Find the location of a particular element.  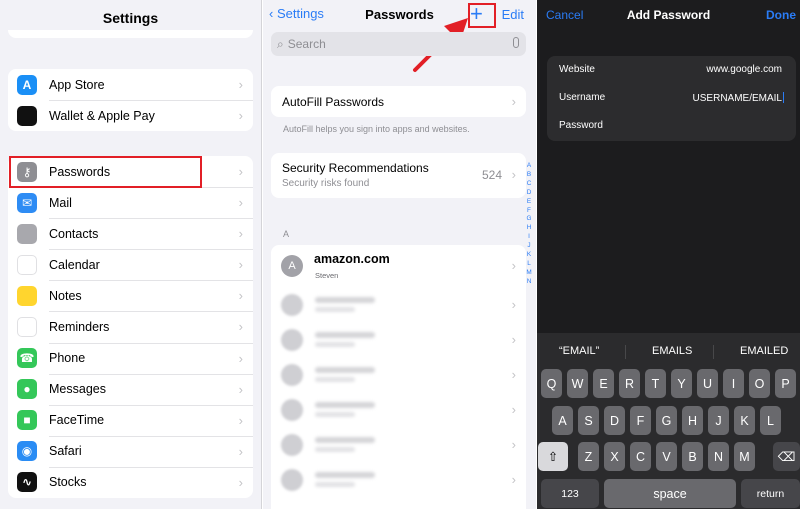

alphabet-letter: A is located at coordinates (529, 166).